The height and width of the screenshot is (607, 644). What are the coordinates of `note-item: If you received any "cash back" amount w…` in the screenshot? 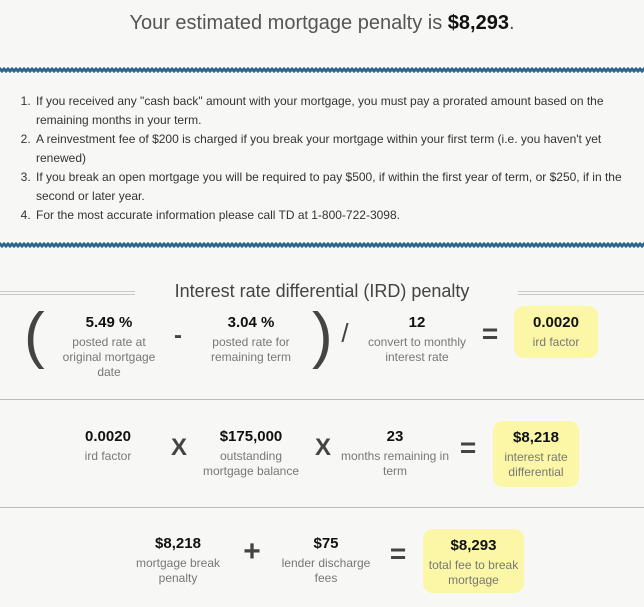 It's located at (334, 111).